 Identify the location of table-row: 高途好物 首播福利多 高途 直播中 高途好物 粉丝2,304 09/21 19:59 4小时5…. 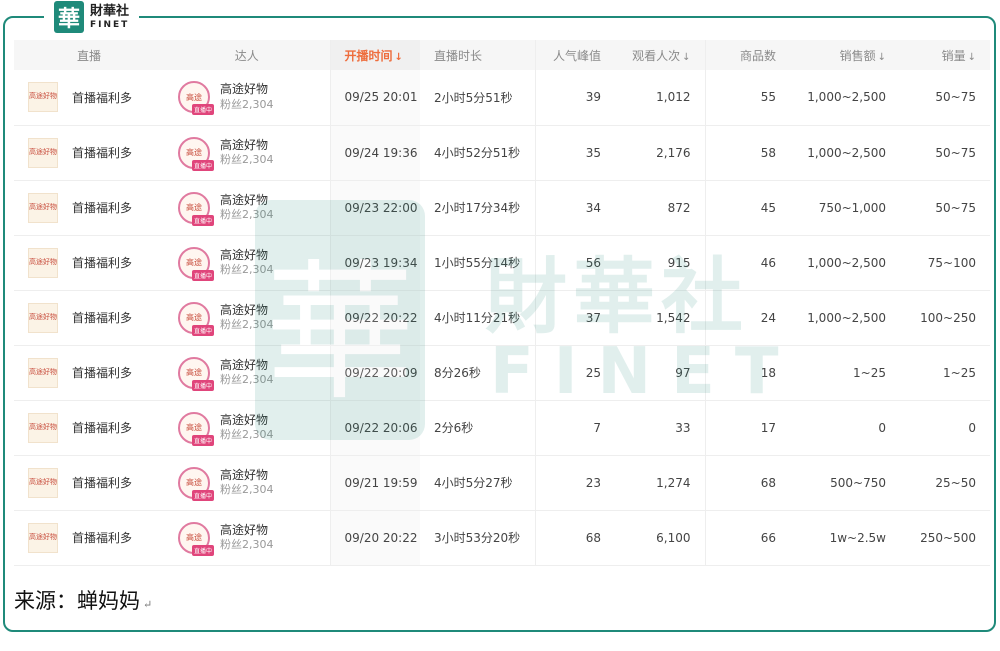
(502, 482).